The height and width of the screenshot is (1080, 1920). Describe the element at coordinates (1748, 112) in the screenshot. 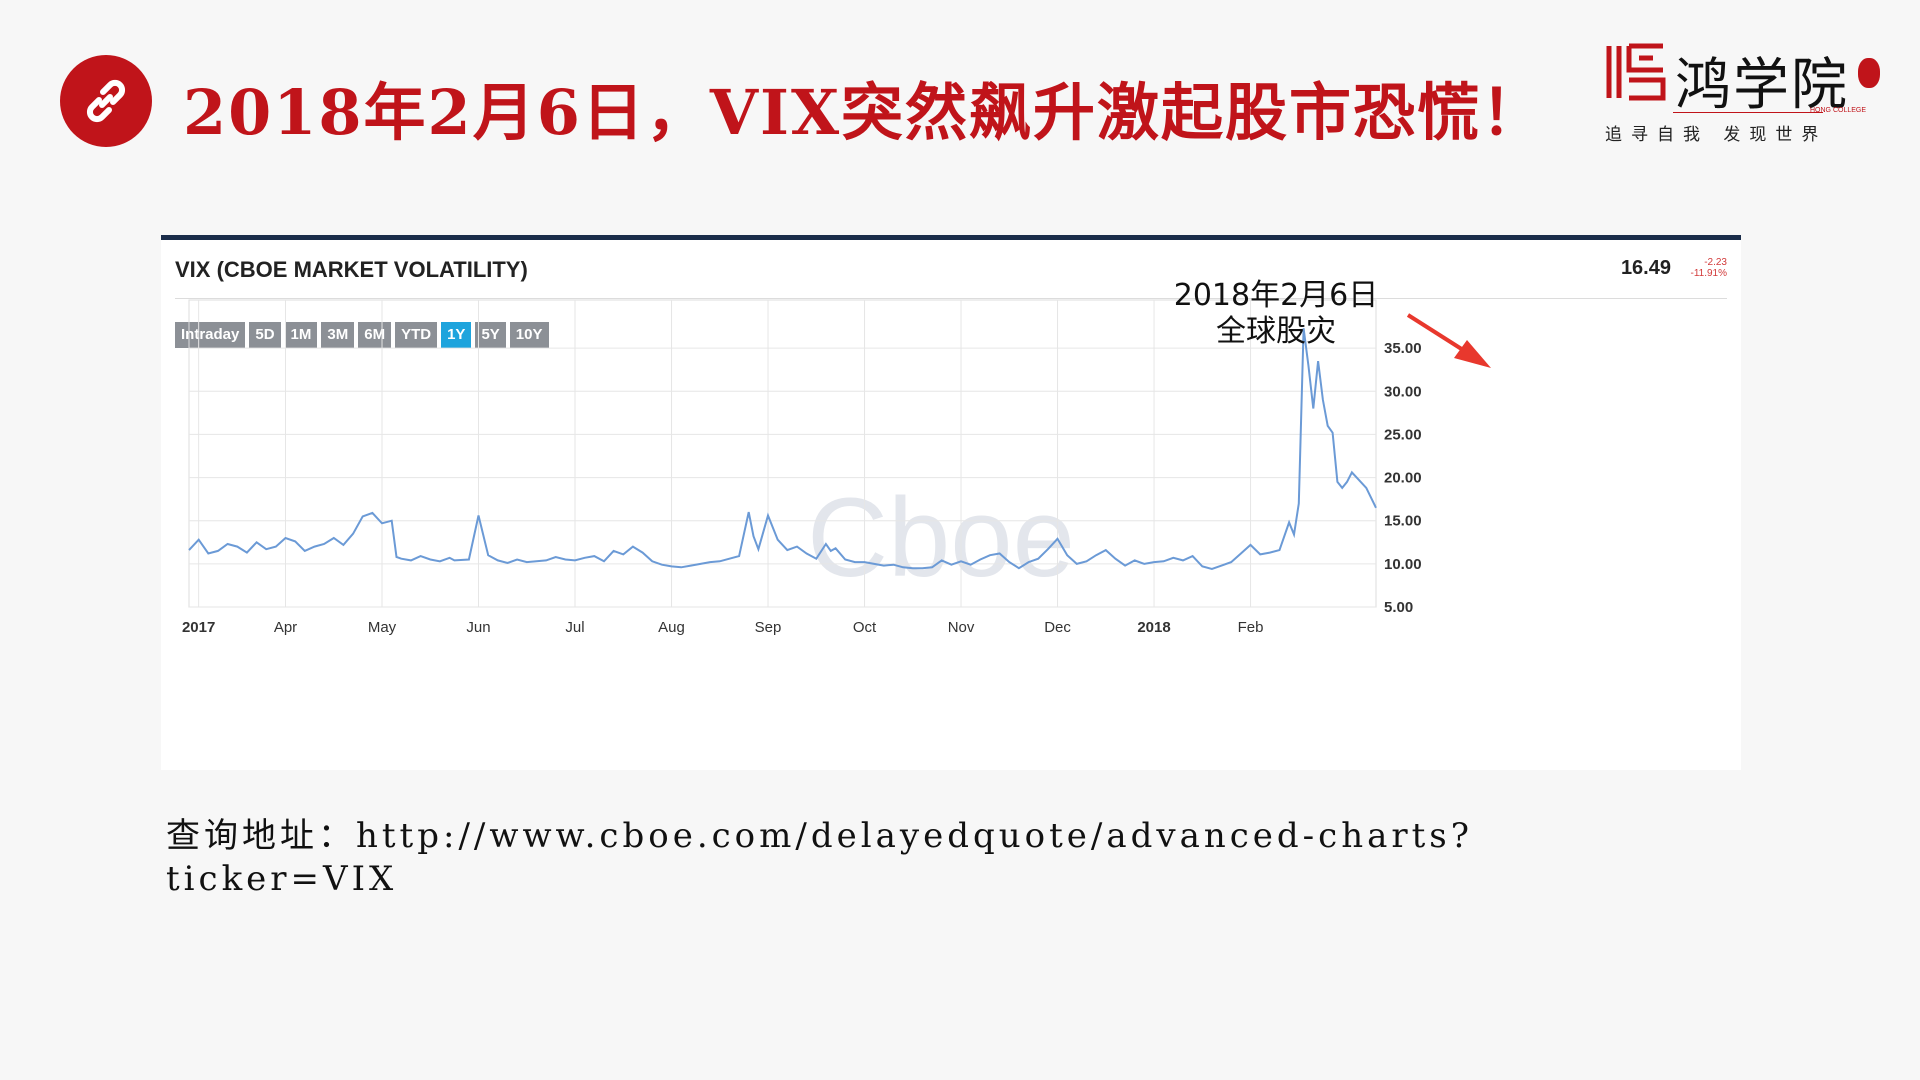

I see `logo-rule` at that location.